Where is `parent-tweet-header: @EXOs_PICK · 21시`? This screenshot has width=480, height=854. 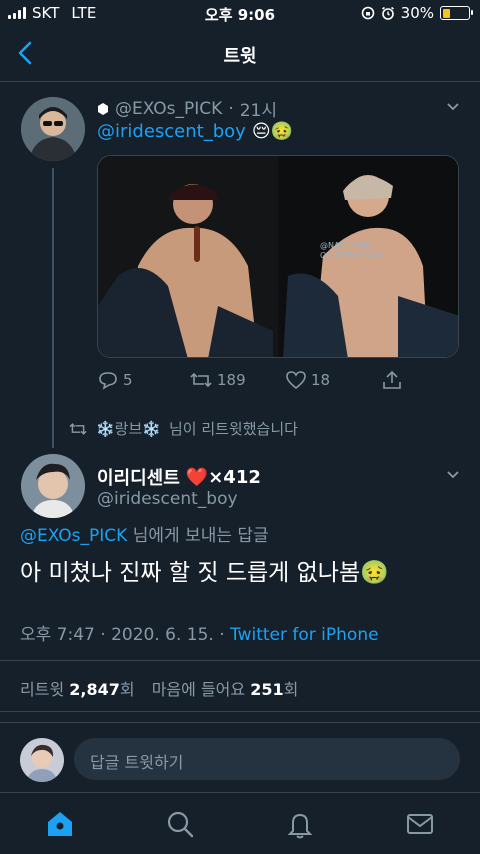
parent-tweet-header: @EXOs_PICK · 21시 is located at coordinates (187, 108).